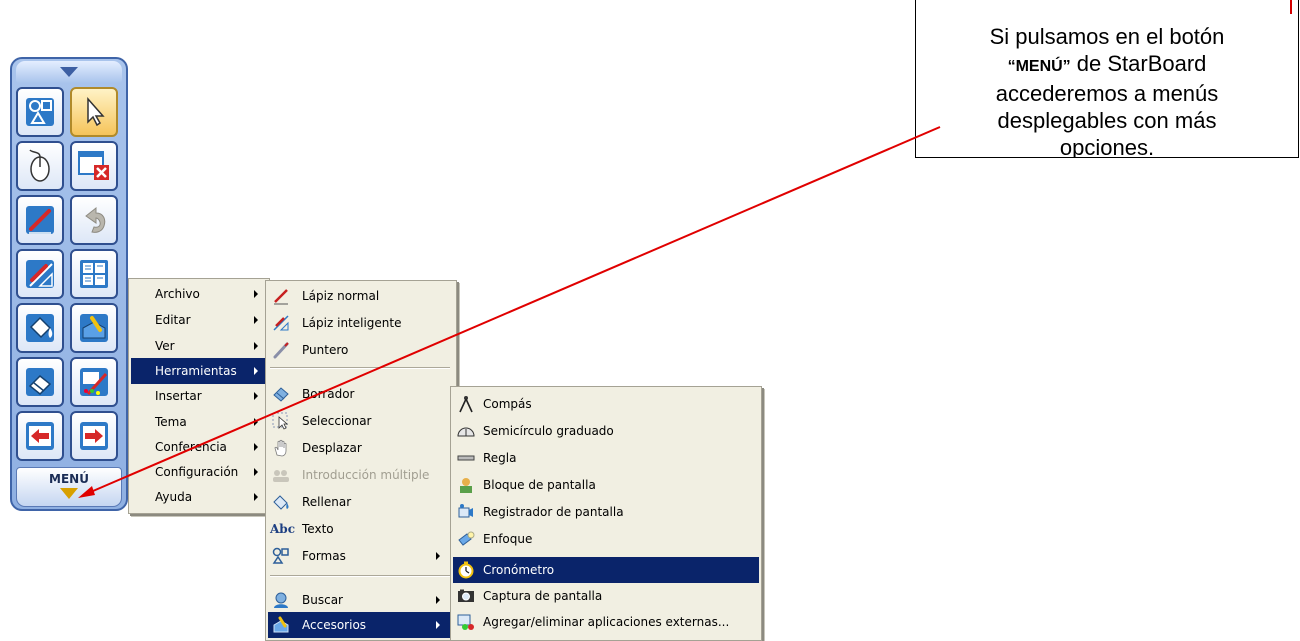 The image size is (1300, 641). Describe the element at coordinates (361, 296) in the screenshot. I see `menu-item-lapiz-normal: Lápiz normal` at that location.